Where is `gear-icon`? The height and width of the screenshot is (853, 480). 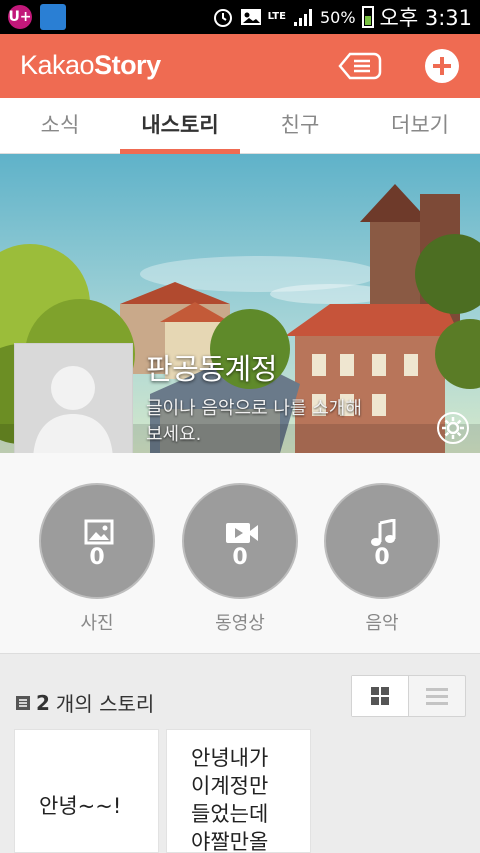 gear-icon is located at coordinates (453, 428).